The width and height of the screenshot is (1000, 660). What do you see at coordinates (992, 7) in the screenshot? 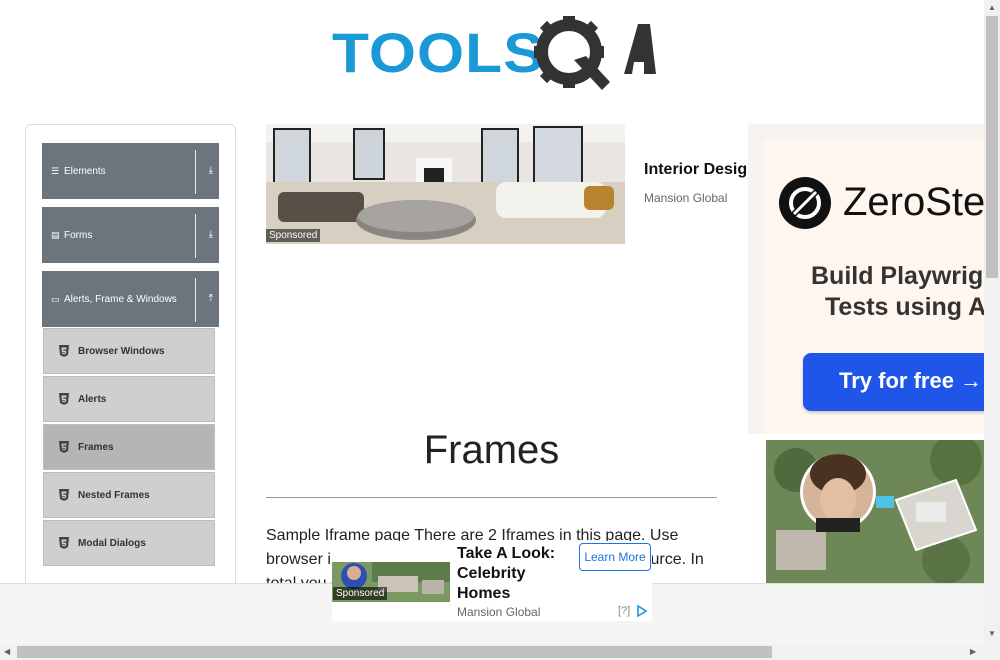
I see `scroll-up-arrow-icon: ▲` at bounding box center [992, 7].